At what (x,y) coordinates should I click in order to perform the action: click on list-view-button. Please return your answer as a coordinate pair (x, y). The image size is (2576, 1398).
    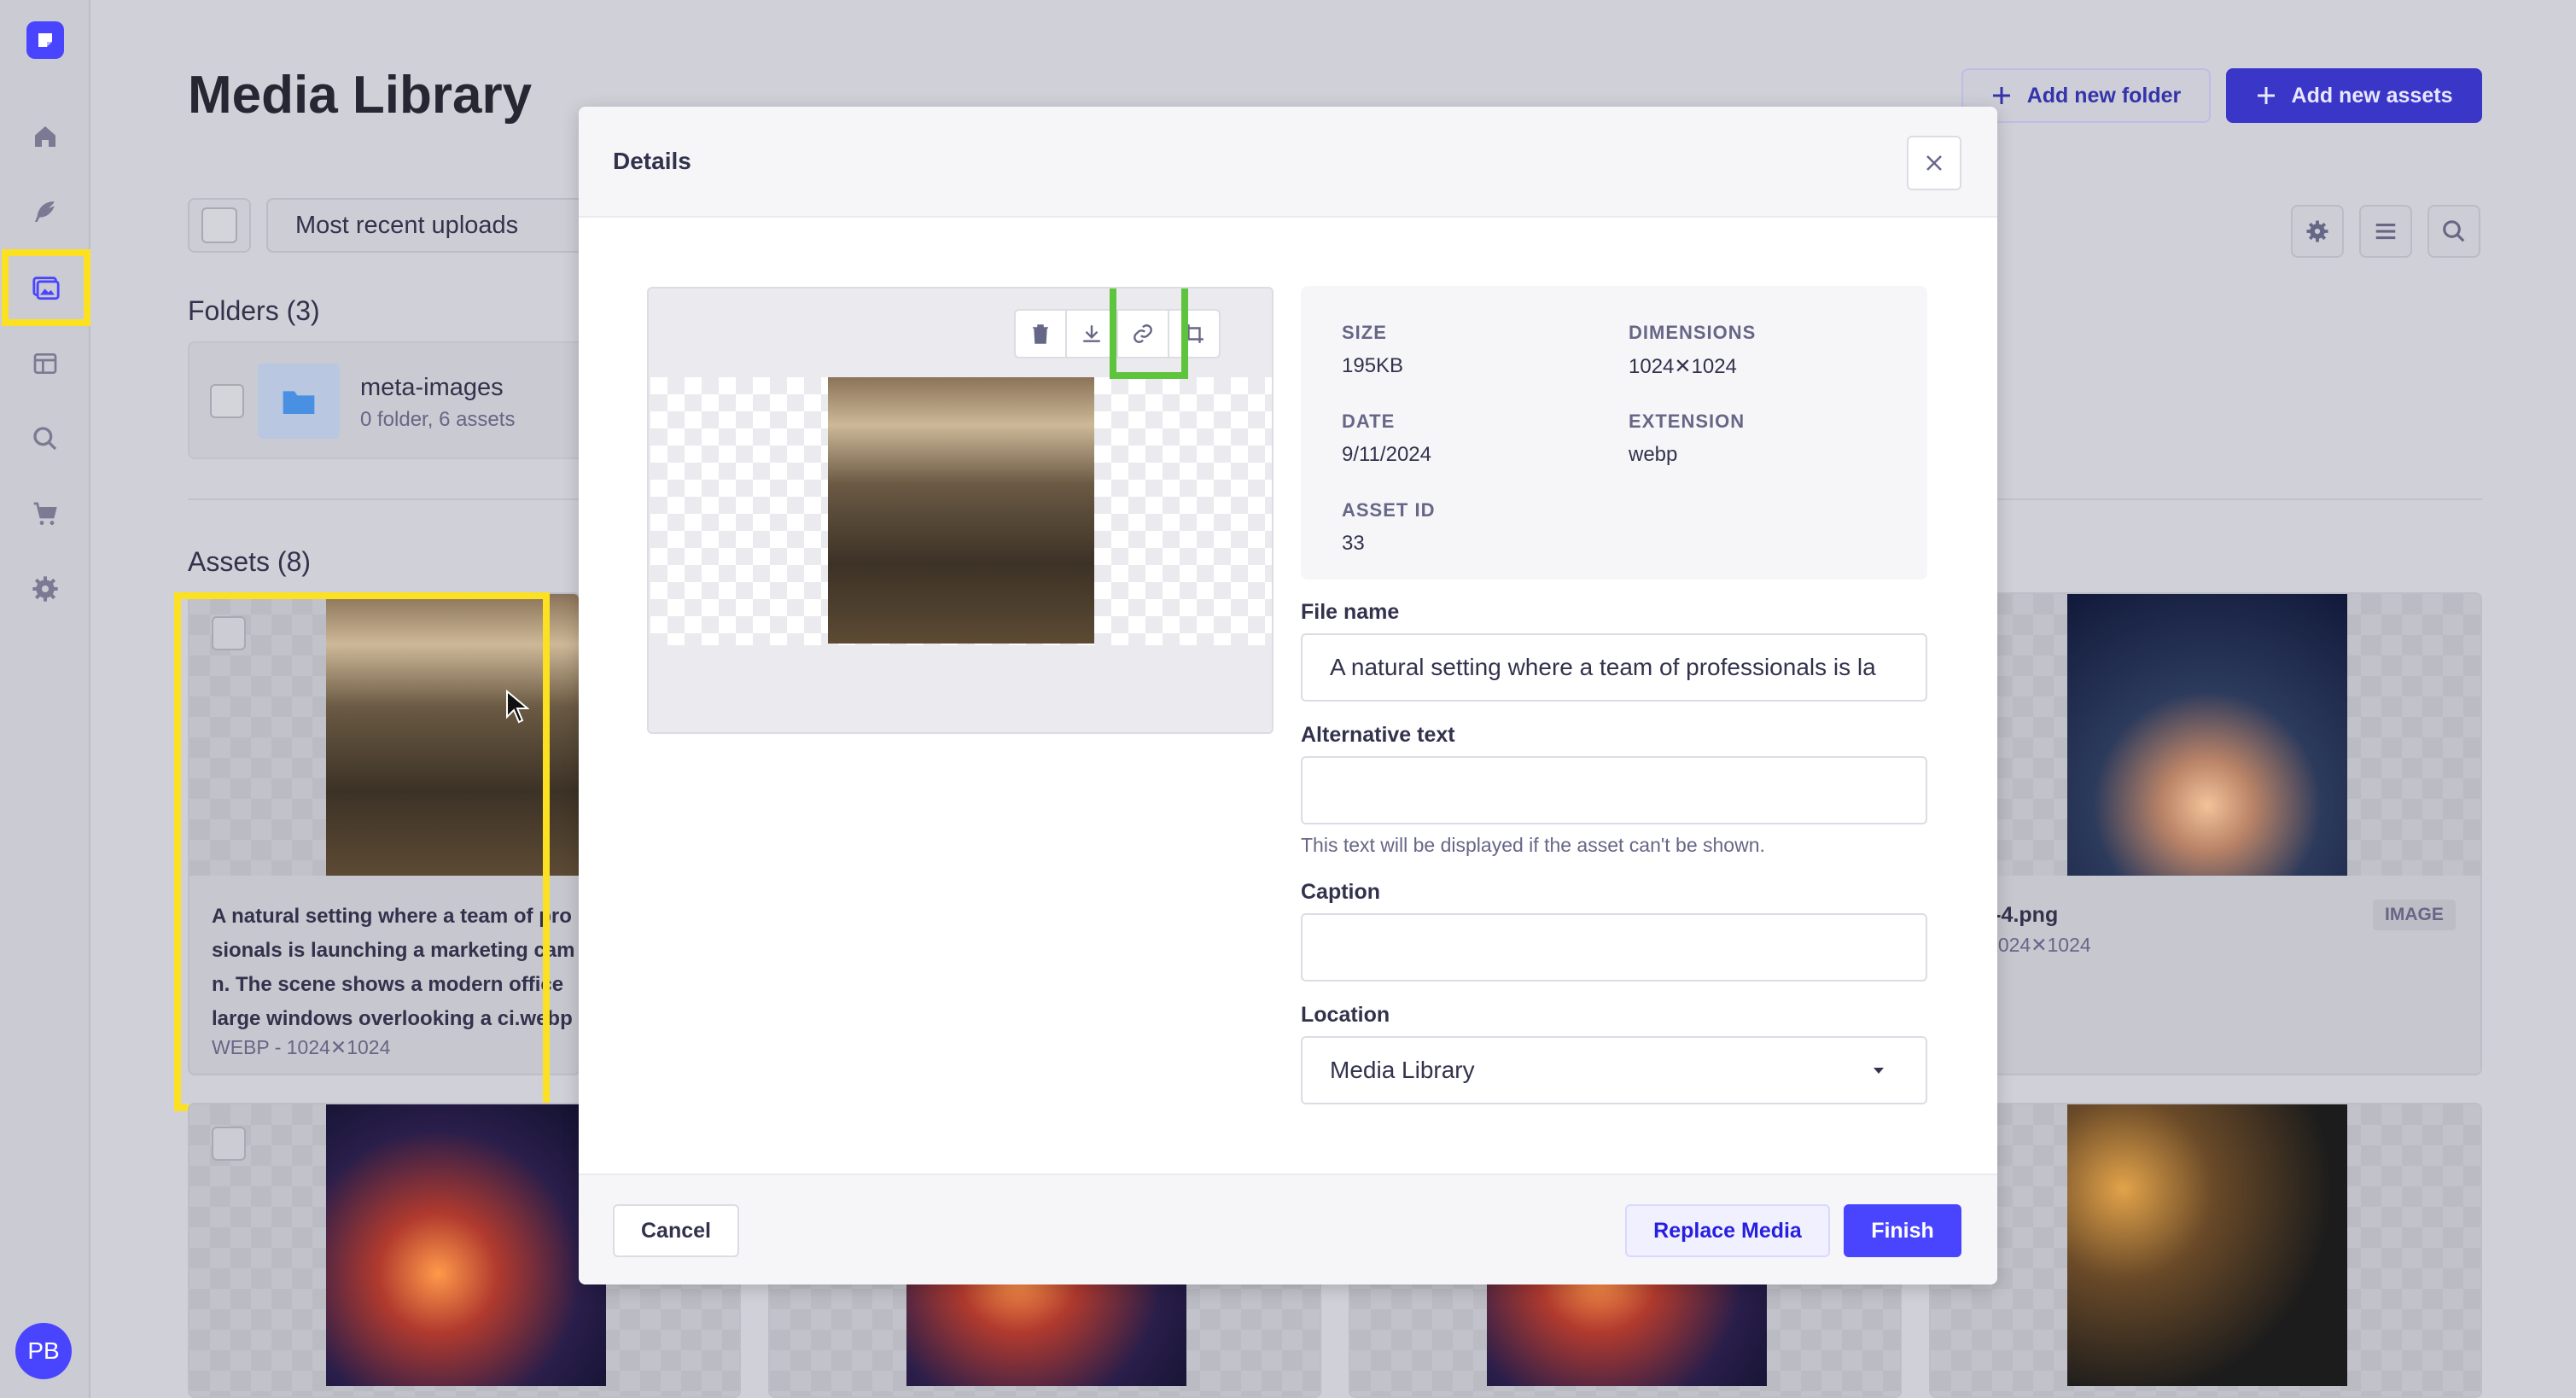
    Looking at the image, I should click on (2385, 231).